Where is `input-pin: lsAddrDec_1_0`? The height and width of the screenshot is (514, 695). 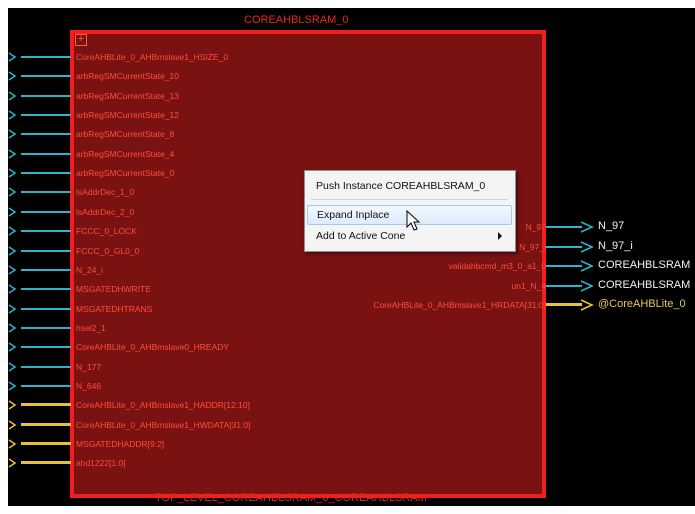
input-pin: lsAddrDec_1_0 is located at coordinates (158, 192).